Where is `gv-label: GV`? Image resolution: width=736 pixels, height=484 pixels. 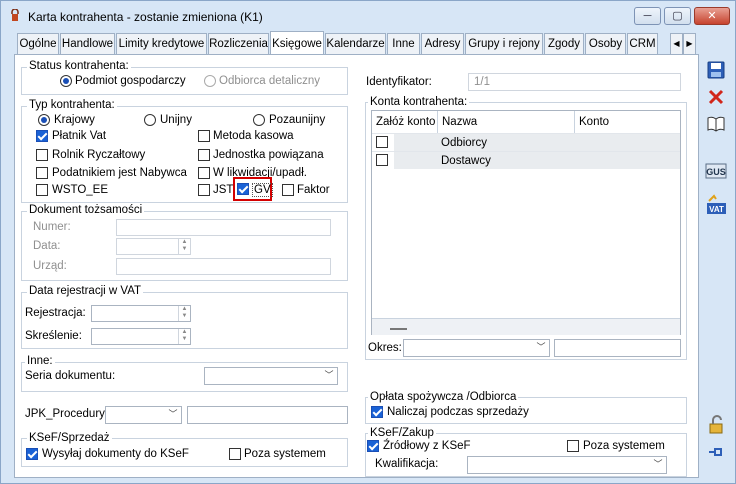
gv-label: GV is located at coordinates (262, 190).